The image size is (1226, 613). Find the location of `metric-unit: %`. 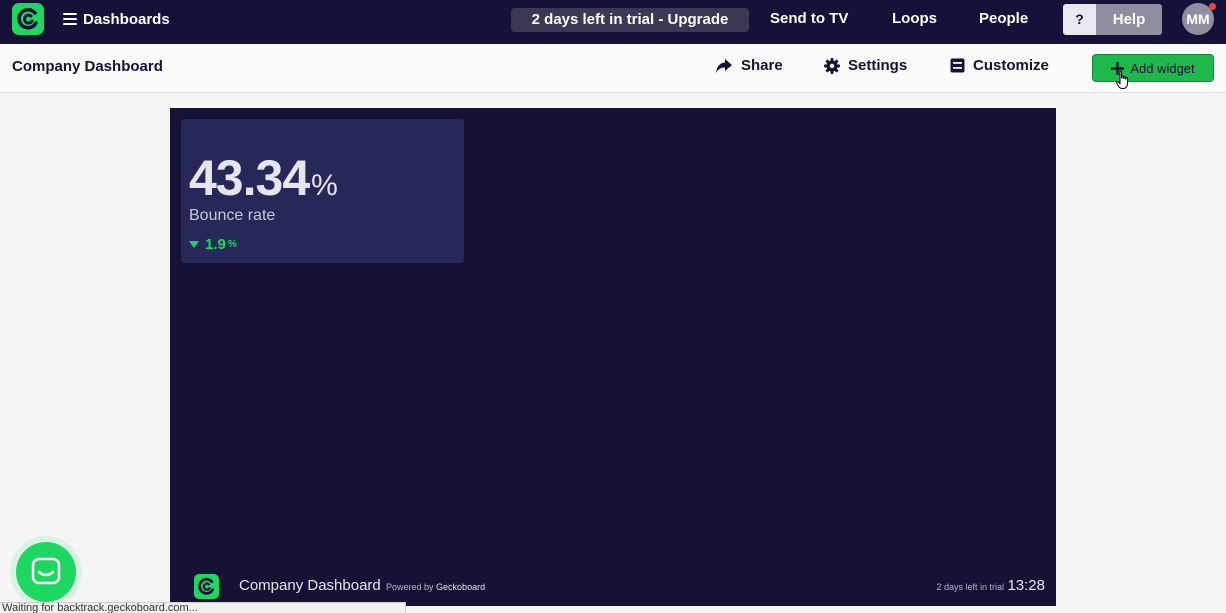

metric-unit: % is located at coordinates (324, 185).